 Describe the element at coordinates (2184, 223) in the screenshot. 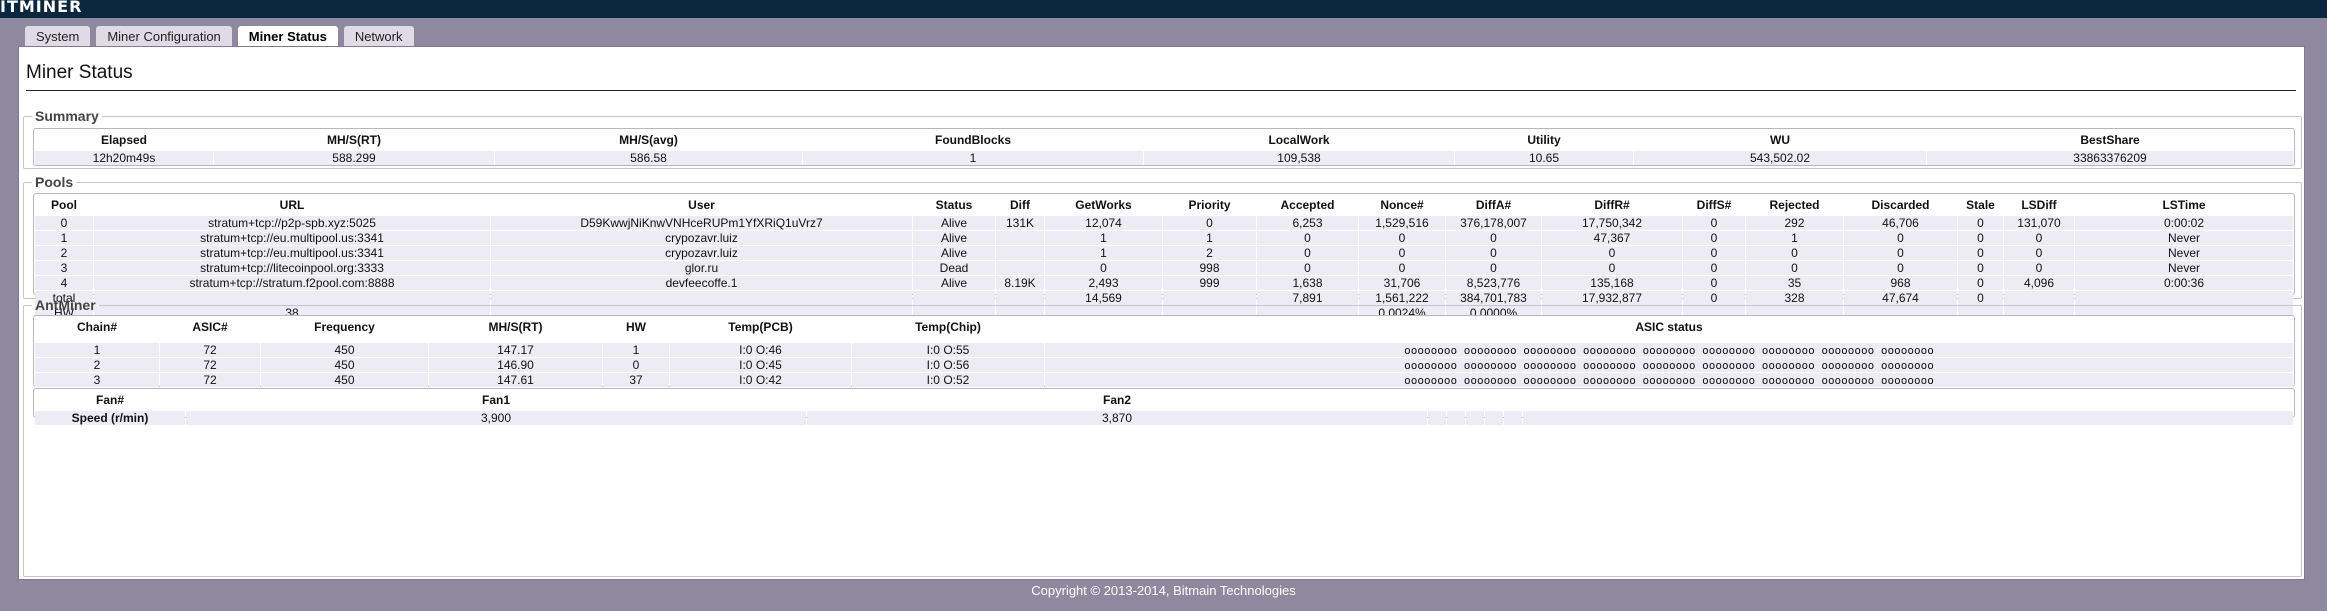

I see `pool-cell-lstime: 0:00:02` at that location.